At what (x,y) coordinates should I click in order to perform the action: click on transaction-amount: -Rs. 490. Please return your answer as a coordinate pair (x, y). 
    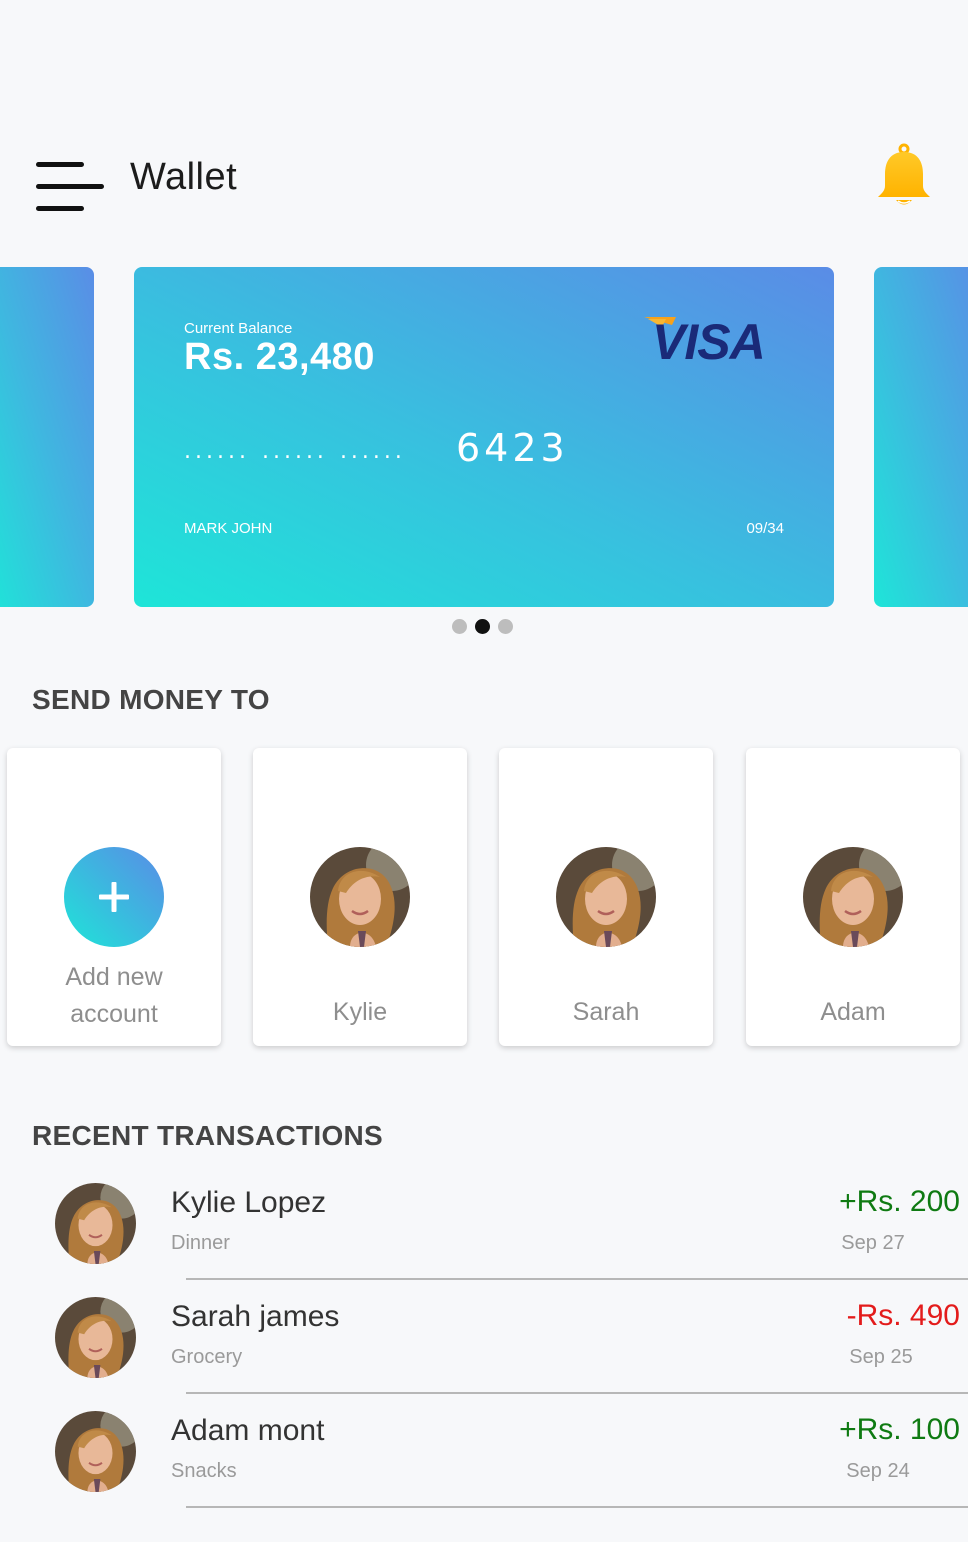
    Looking at the image, I should click on (903, 1315).